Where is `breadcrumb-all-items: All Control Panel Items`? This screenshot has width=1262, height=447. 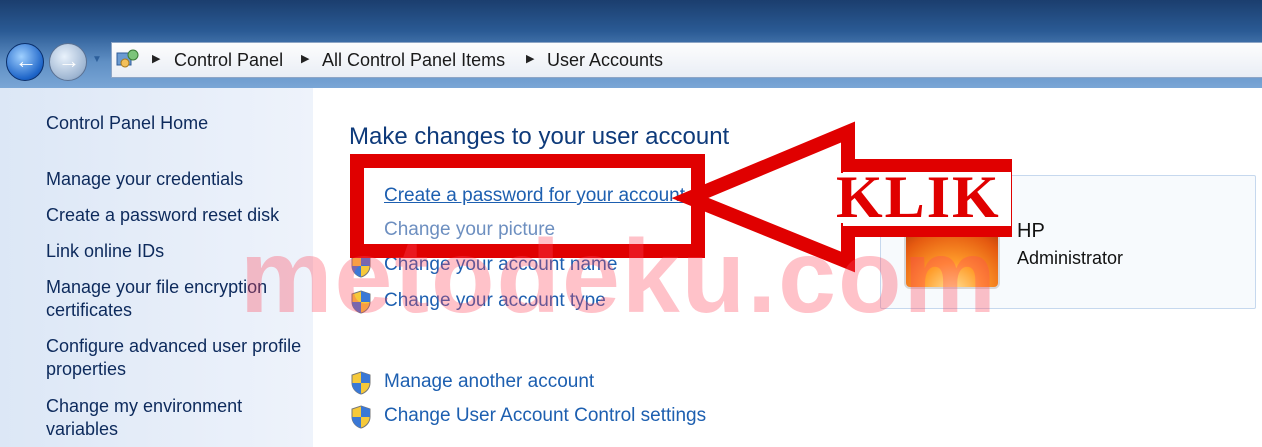
breadcrumb-all-items: All Control Panel Items is located at coordinates (413, 60).